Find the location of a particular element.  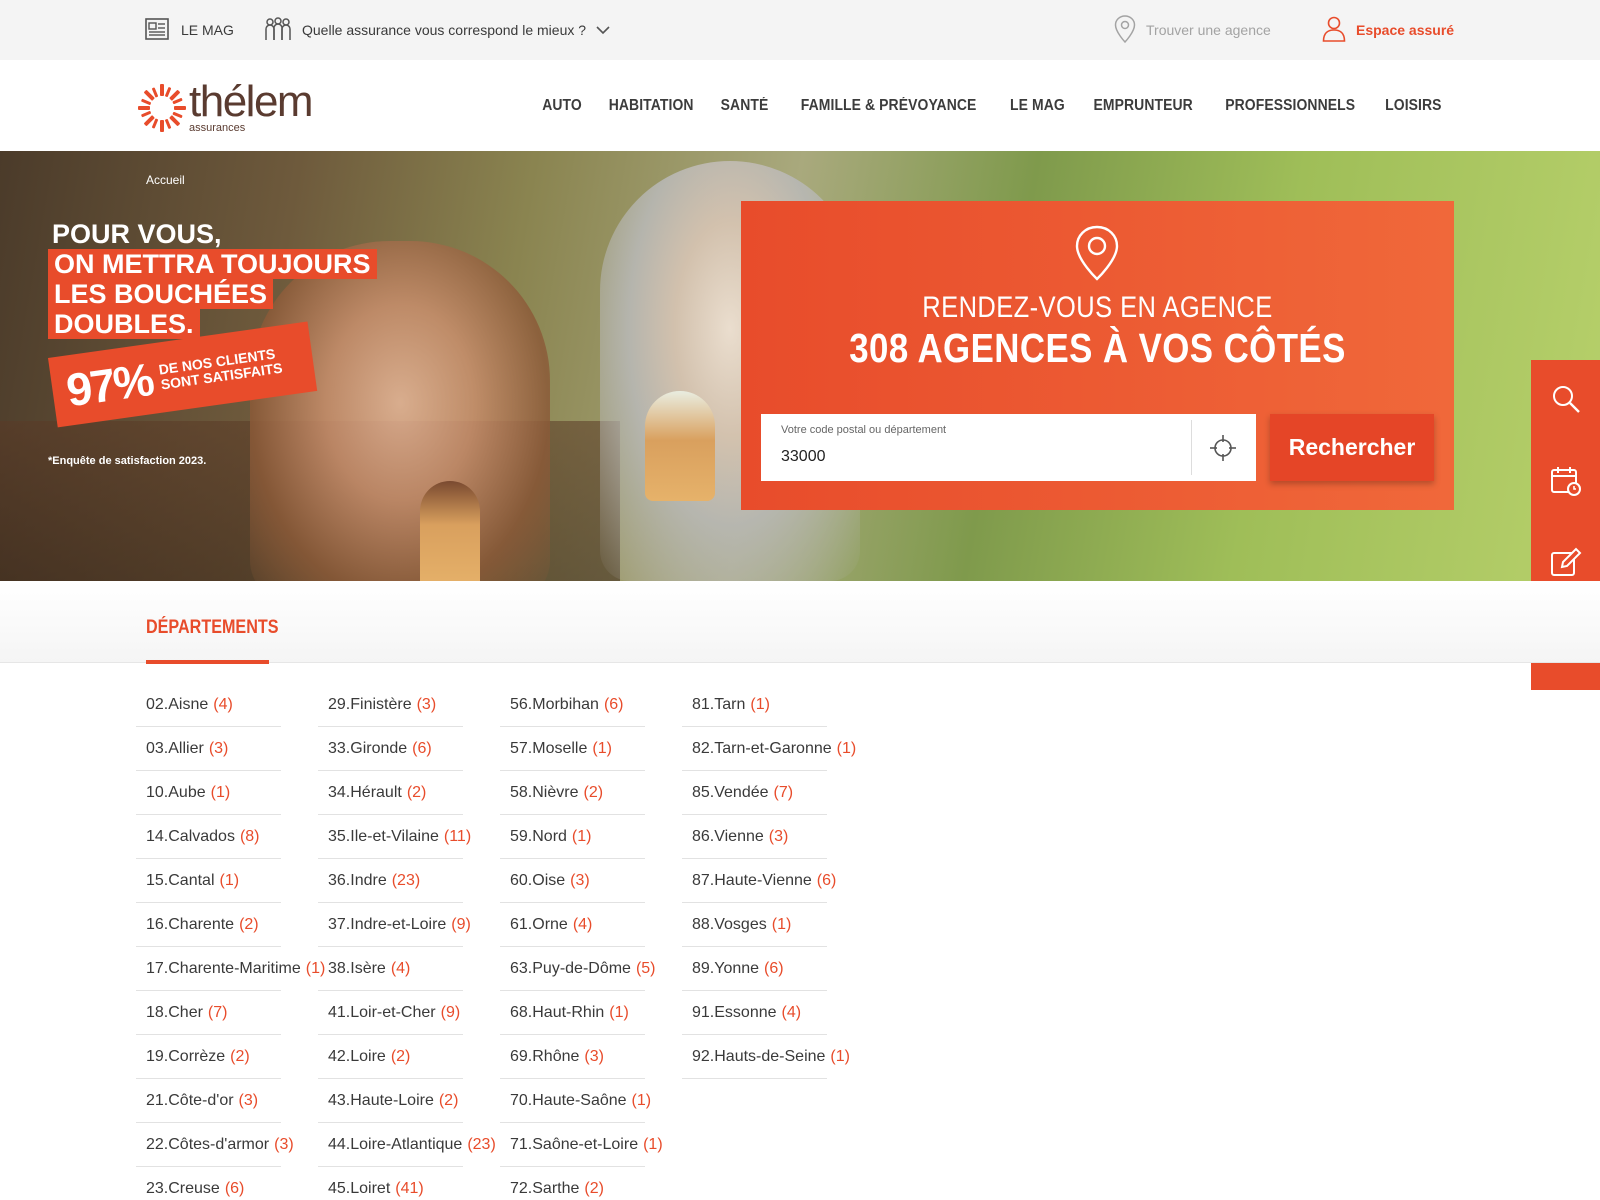

nav-professionnels: PROFESSIONNELS is located at coordinates (1290, 106).